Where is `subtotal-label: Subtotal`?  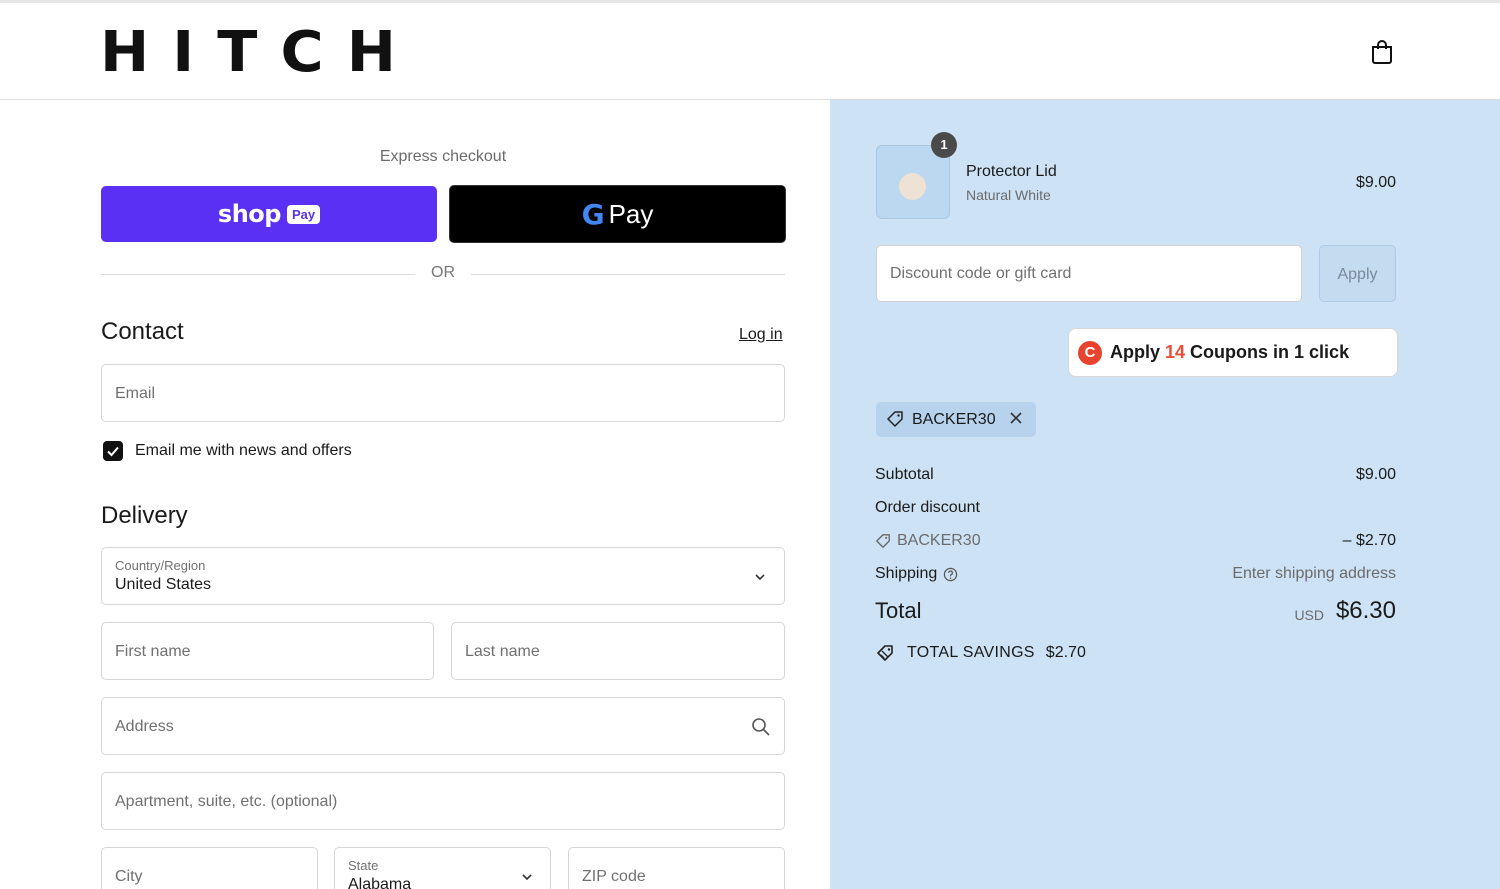
subtotal-label: Subtotal is located at coordinates (904, 474).